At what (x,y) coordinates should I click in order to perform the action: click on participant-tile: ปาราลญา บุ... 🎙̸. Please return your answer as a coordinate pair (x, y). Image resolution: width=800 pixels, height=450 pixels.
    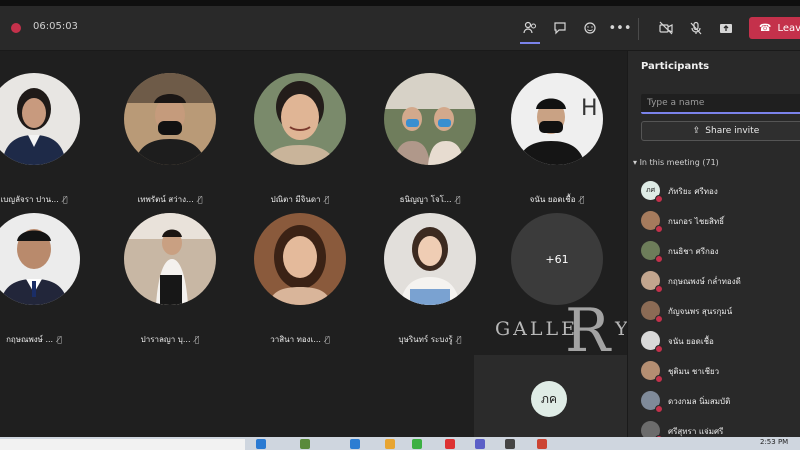
    Looking at the image, I should click on (170, 283).